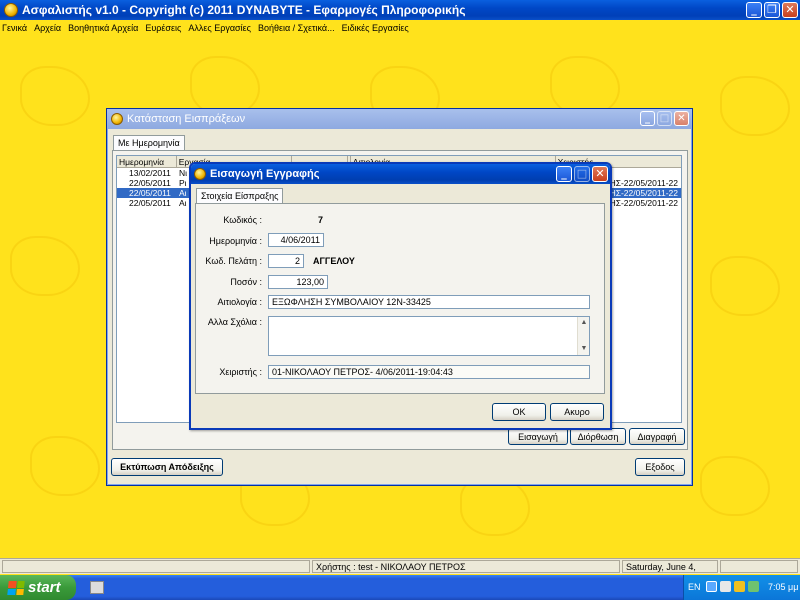 The height and width of the screenshot is (600, 800). I want to click on insert-button: Εισαγωγή, so click(538, 436).